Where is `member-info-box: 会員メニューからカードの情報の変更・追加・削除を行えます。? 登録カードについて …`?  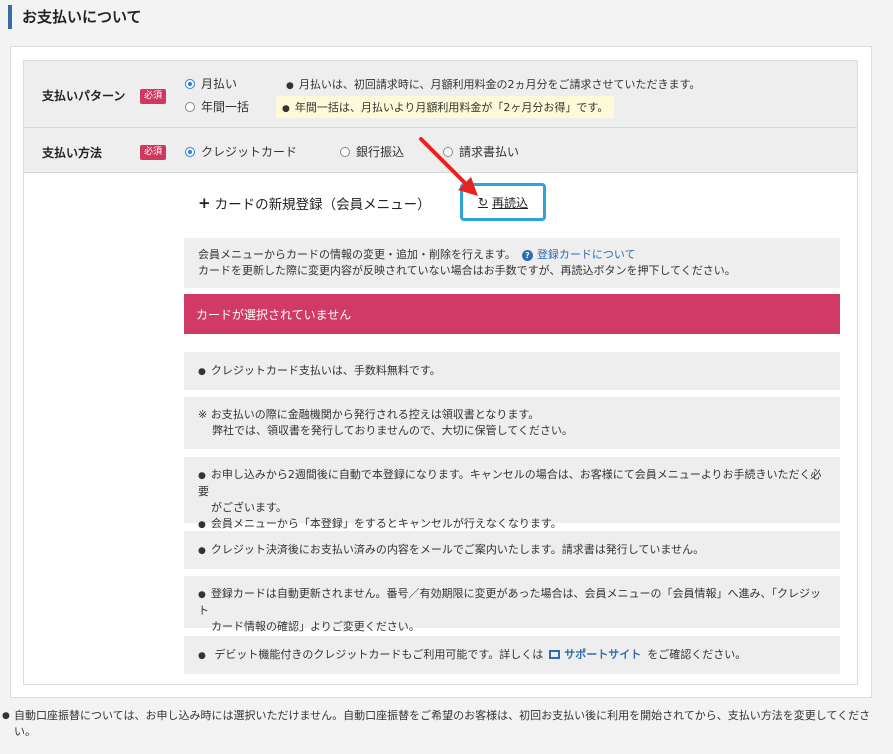 member-info-box: 会員メニューからカードの情報の変更・追加・削除を行えます。? 登録カードについて … is located at coordinates (512, 263).